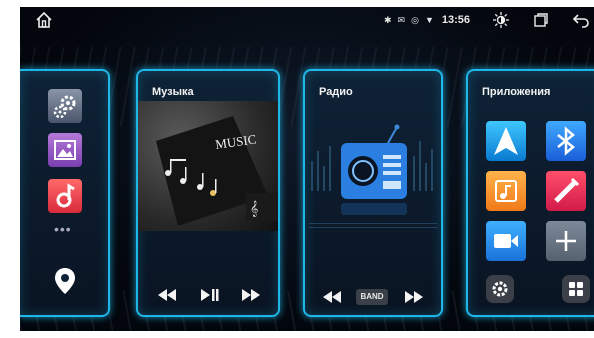 Image resolution: width=594 pixels, height=338 pixels. I want to click on add-icon, so click(566, 241).